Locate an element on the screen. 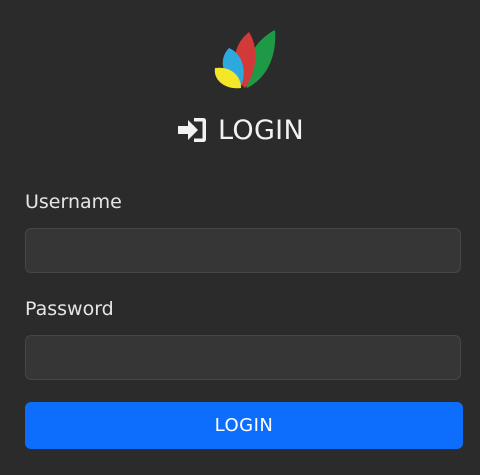 The image size is (480, 475). username-input is located at coordinates (243, 250).